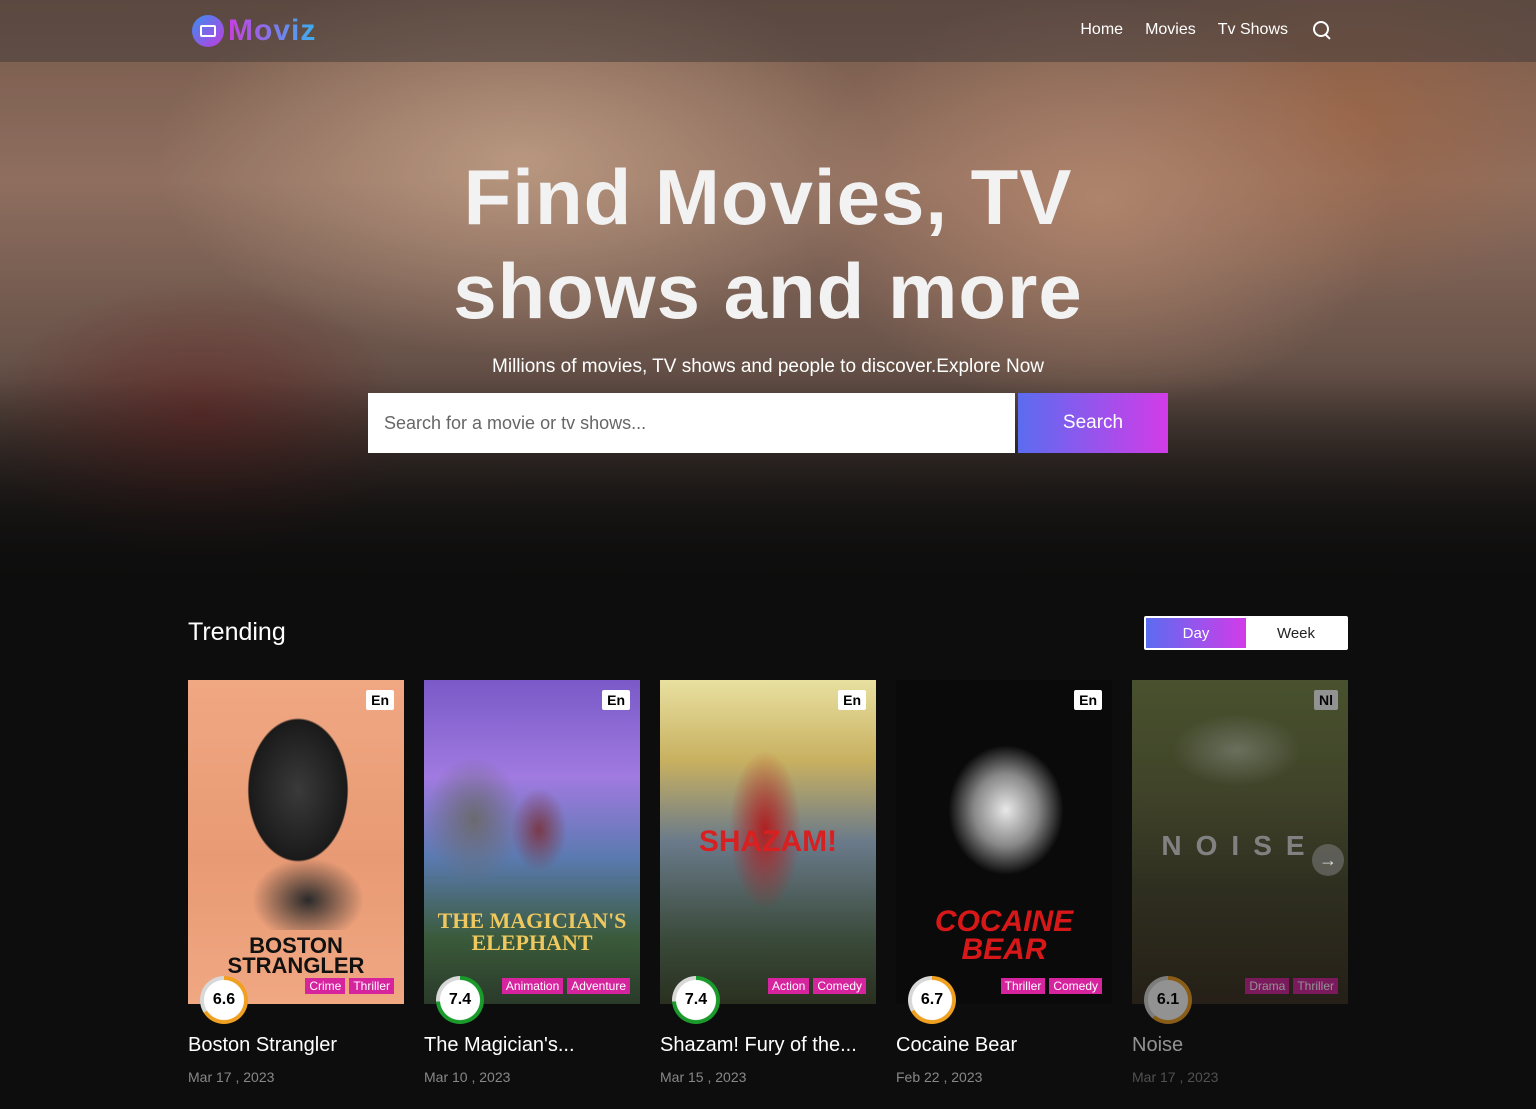 The image size is (1536, 1109). I want to click on genre-tags: Action Comedy, so click(816, 986).